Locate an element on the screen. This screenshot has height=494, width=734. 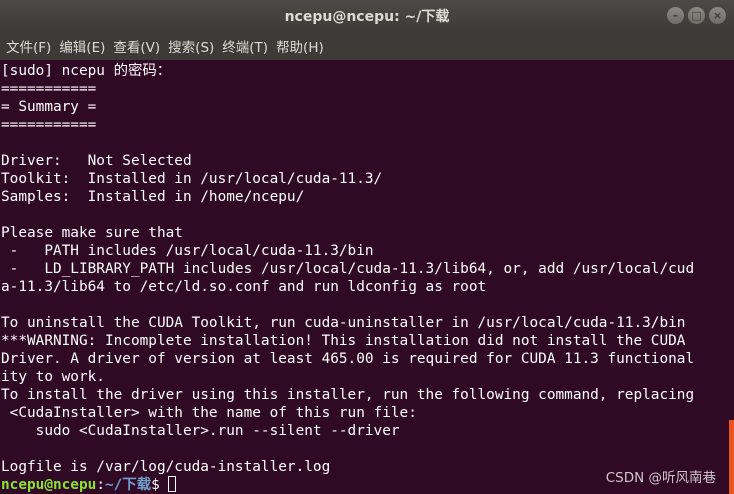
terminal-line: ity to work. is located at coordinates (53, 377).